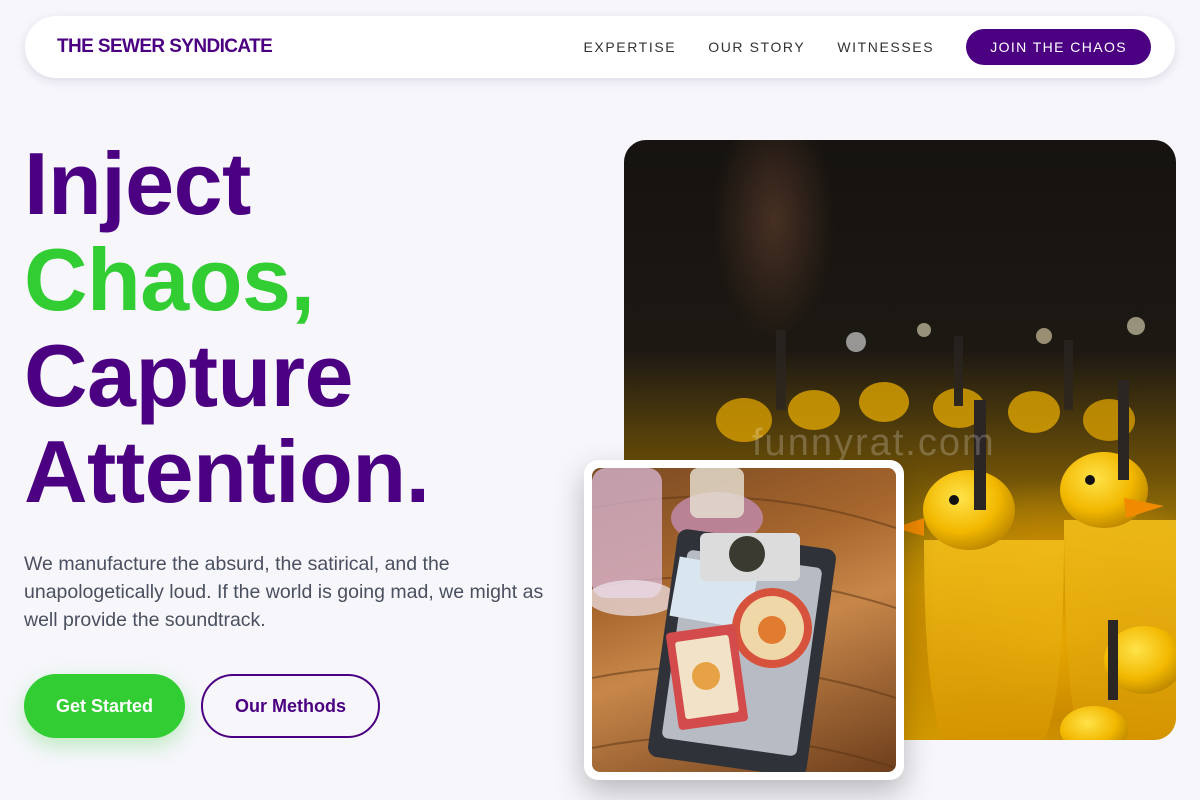 The width and height of the screenshot is (1200, 800). What do you see at coordinates (1058, 47) in the screenshot?
I see `join-the-chaos-button: JOIN THE CHAOS` at bounding box center [1058, 47].